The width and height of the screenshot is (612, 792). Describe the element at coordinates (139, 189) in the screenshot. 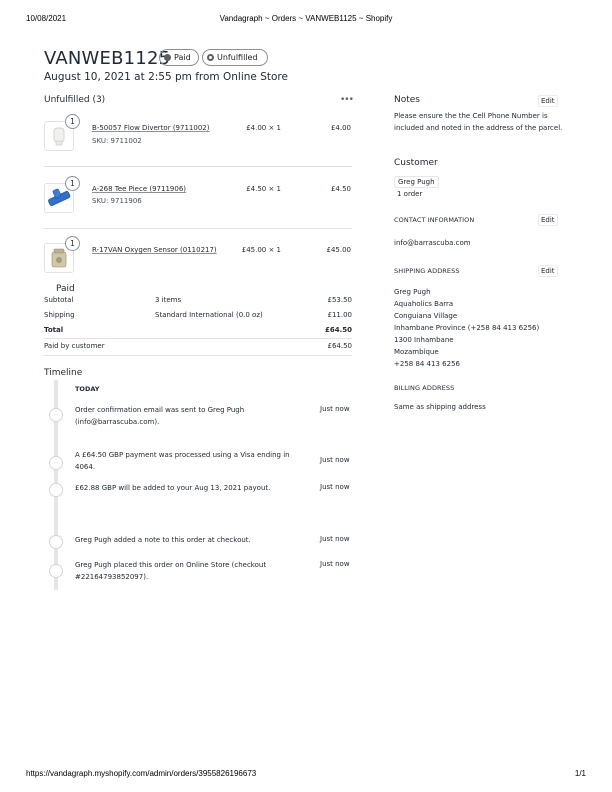

I see `item-name-link: A-268 Tee Piece (9711906)` at that location.